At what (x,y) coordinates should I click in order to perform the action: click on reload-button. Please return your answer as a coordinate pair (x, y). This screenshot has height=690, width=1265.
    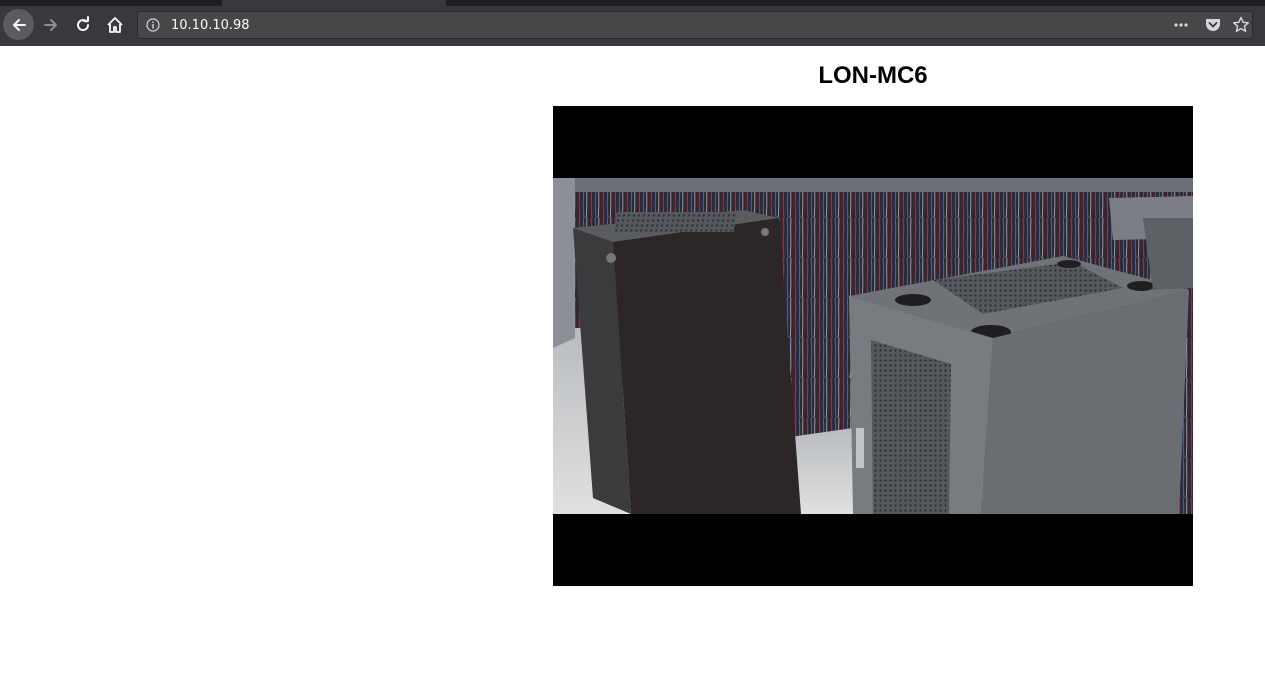
    Looking at the image, I should click on (83, 25).